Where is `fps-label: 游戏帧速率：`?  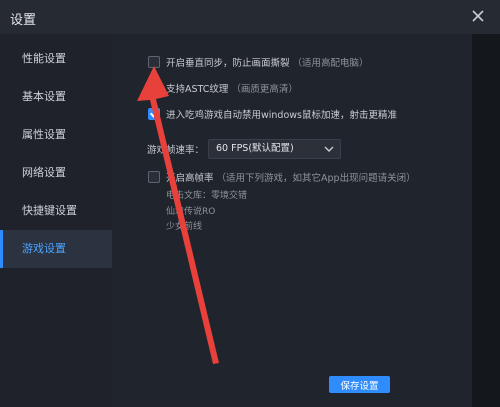
fps-label: 游戏帧速率： is located at coordinates (176, 150).